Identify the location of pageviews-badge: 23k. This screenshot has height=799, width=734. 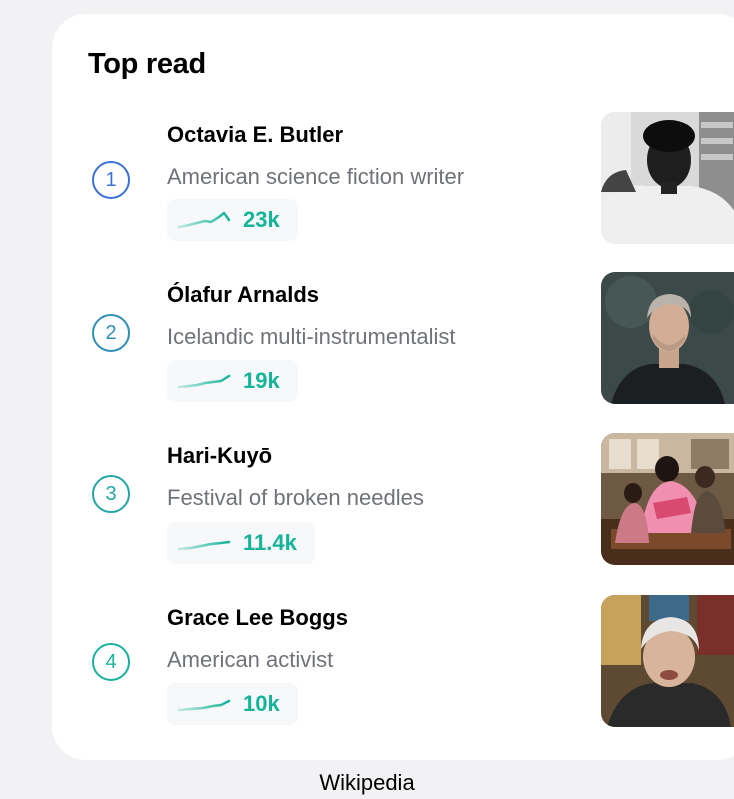
(232, 220).